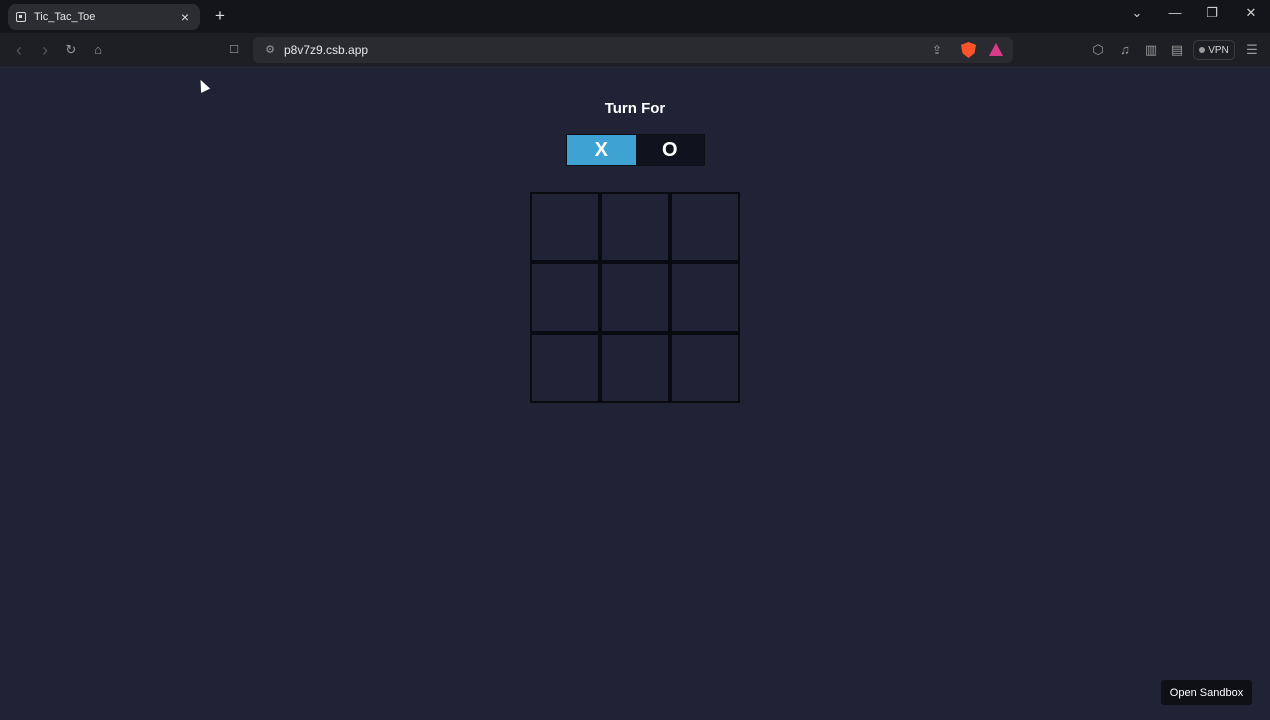  I want to click on address-bar: ⚙ p8v7z9.csb.app ⇪, so click(633, 50).